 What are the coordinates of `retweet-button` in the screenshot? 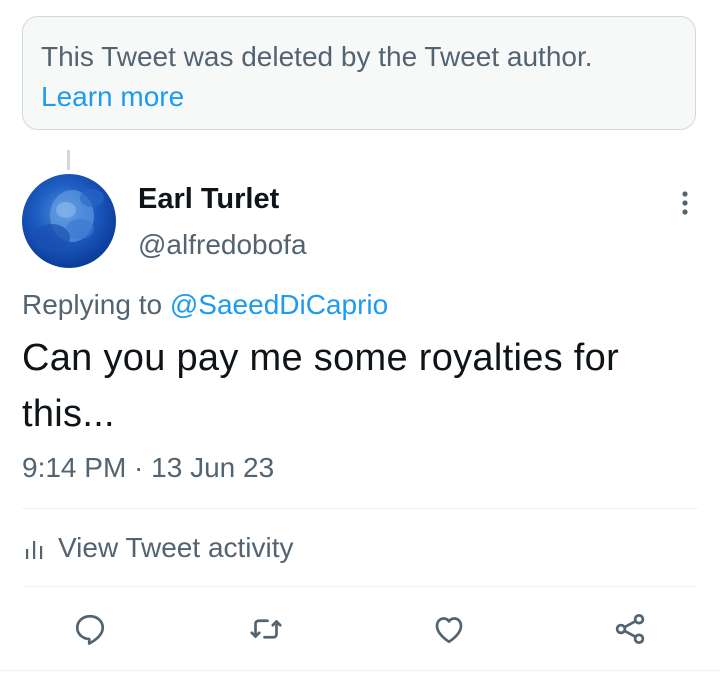 It's located at (266, 629).